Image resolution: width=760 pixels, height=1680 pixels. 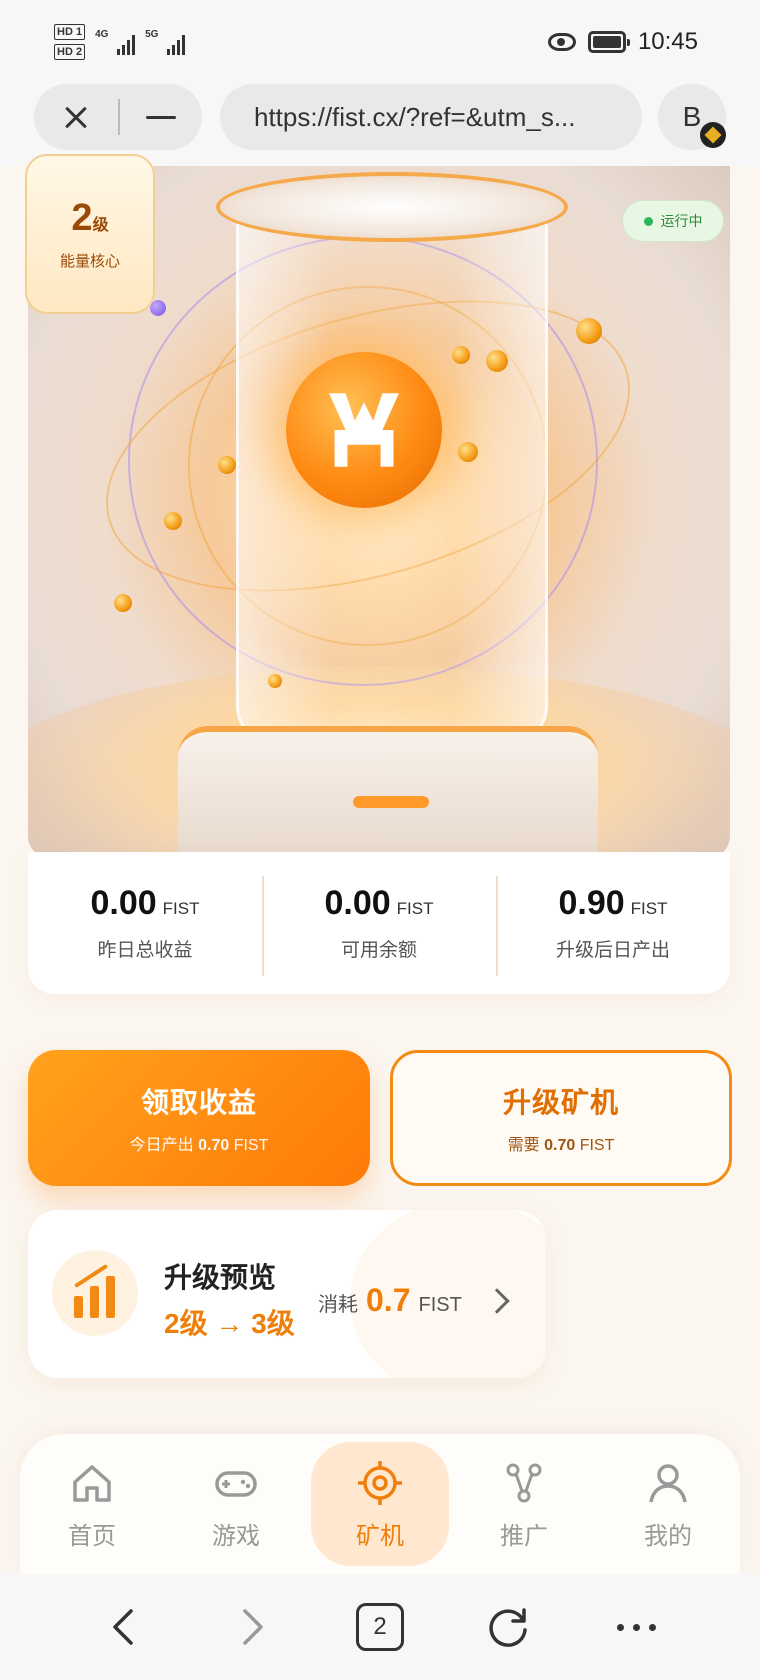 I want to click on preview-cost: 消耗 0.7 FIST, so click(x=390, y=1300).